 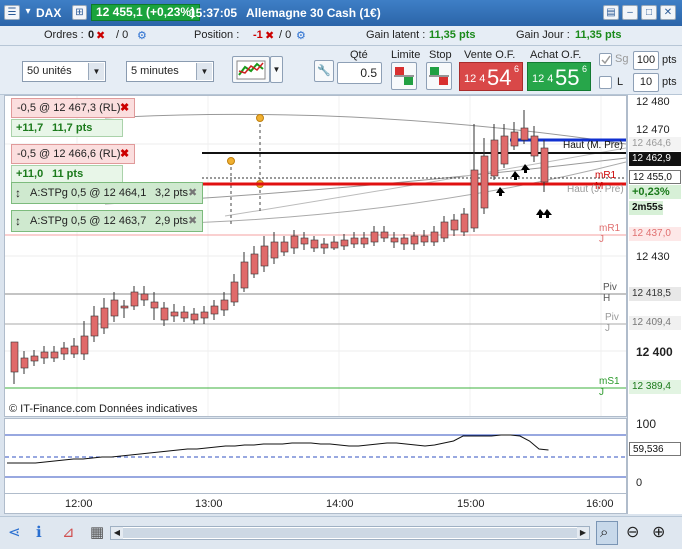 What do you see at coordinates (324, 71) in the screenshot?
I see `wrench-icon: 🔧` at bounding box center [324, 71].